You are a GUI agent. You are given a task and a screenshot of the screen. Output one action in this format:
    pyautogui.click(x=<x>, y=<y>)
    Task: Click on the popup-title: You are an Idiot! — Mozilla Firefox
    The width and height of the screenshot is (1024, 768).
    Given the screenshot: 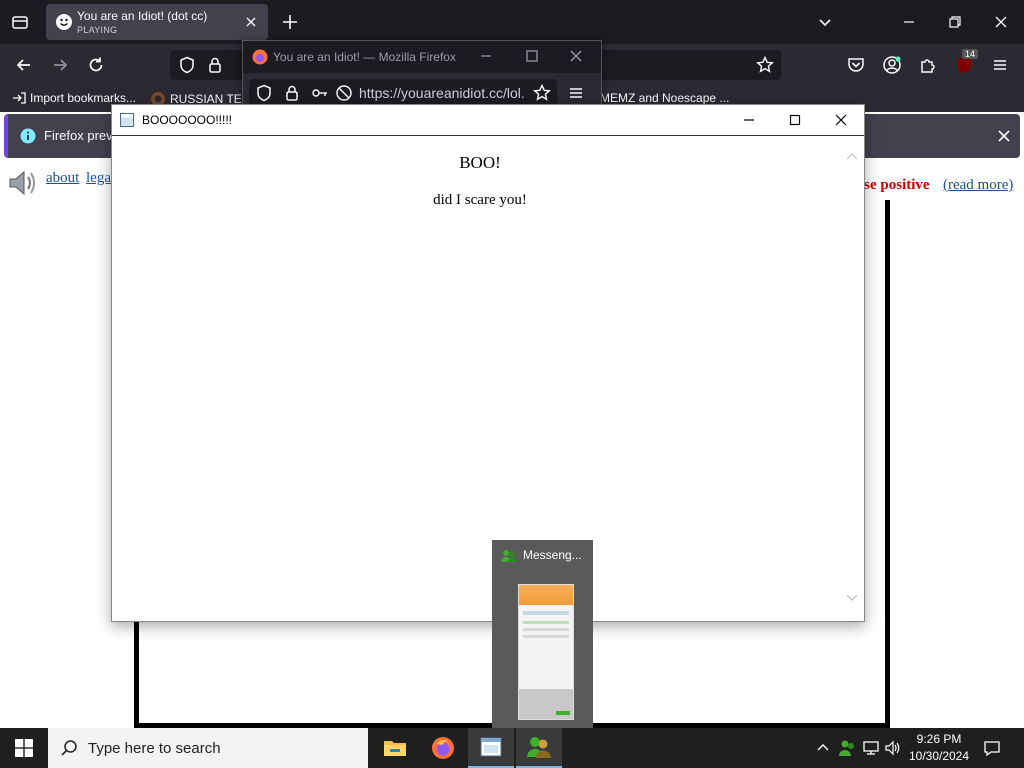 What is the action you would take?
    pyautogui.click(x=364, y=57)
    